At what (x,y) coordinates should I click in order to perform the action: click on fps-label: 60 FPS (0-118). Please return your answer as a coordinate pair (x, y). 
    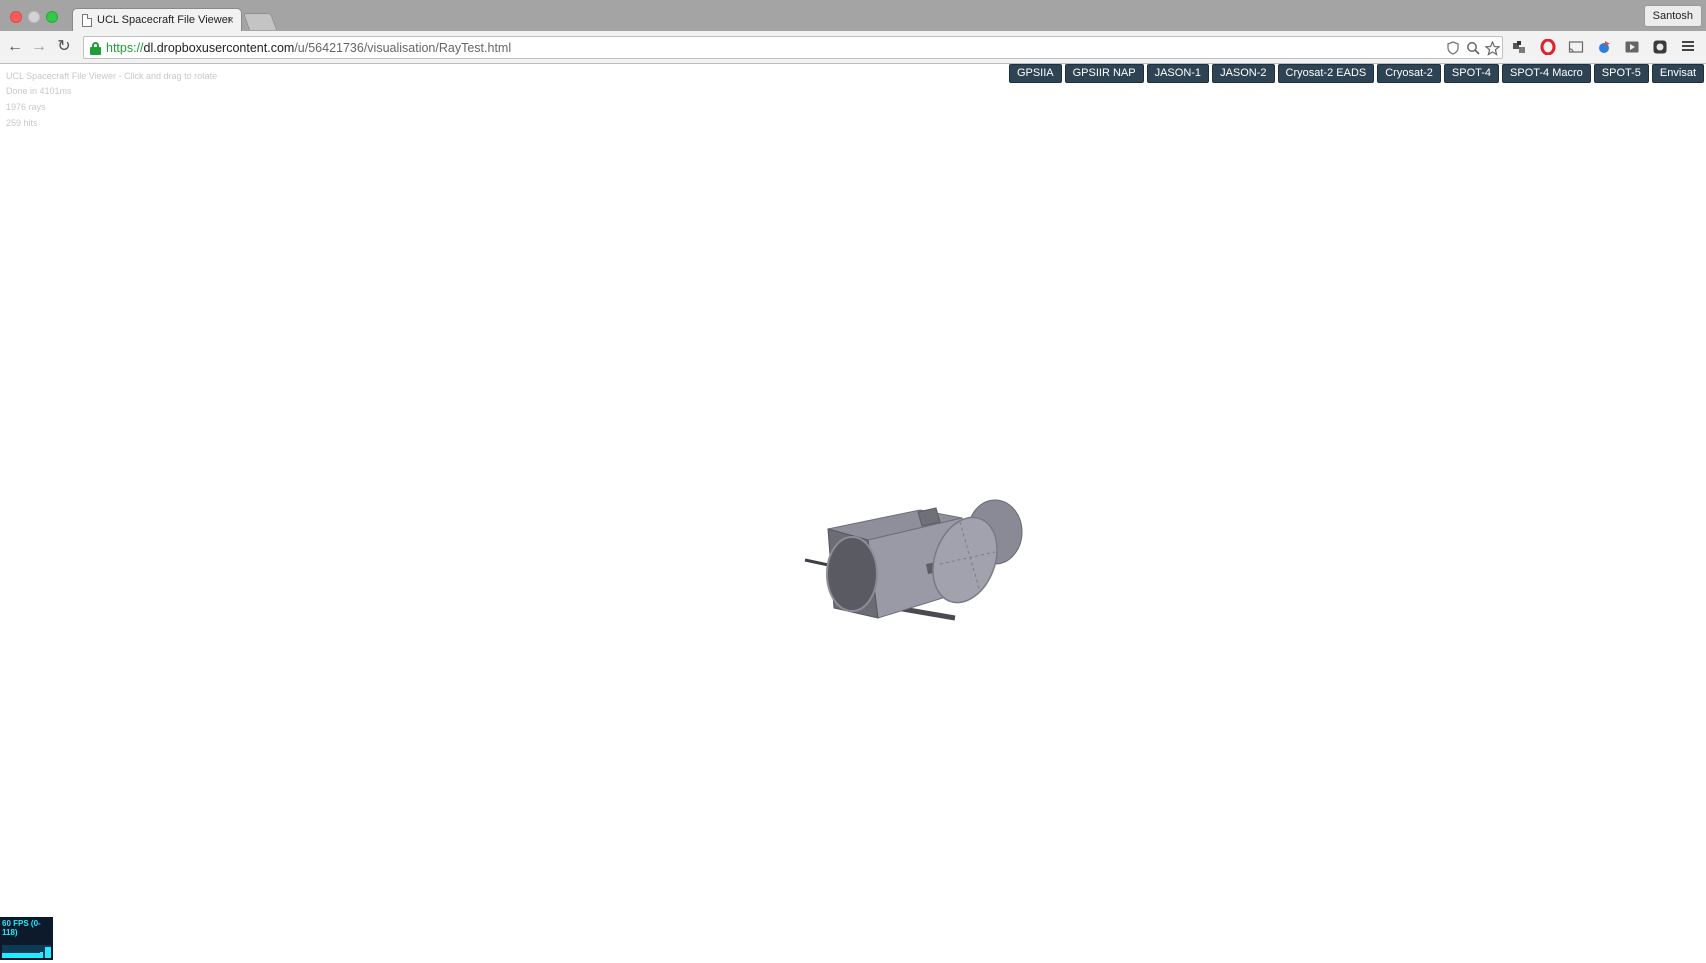
    Looking at the image, I should click on (21, 928).